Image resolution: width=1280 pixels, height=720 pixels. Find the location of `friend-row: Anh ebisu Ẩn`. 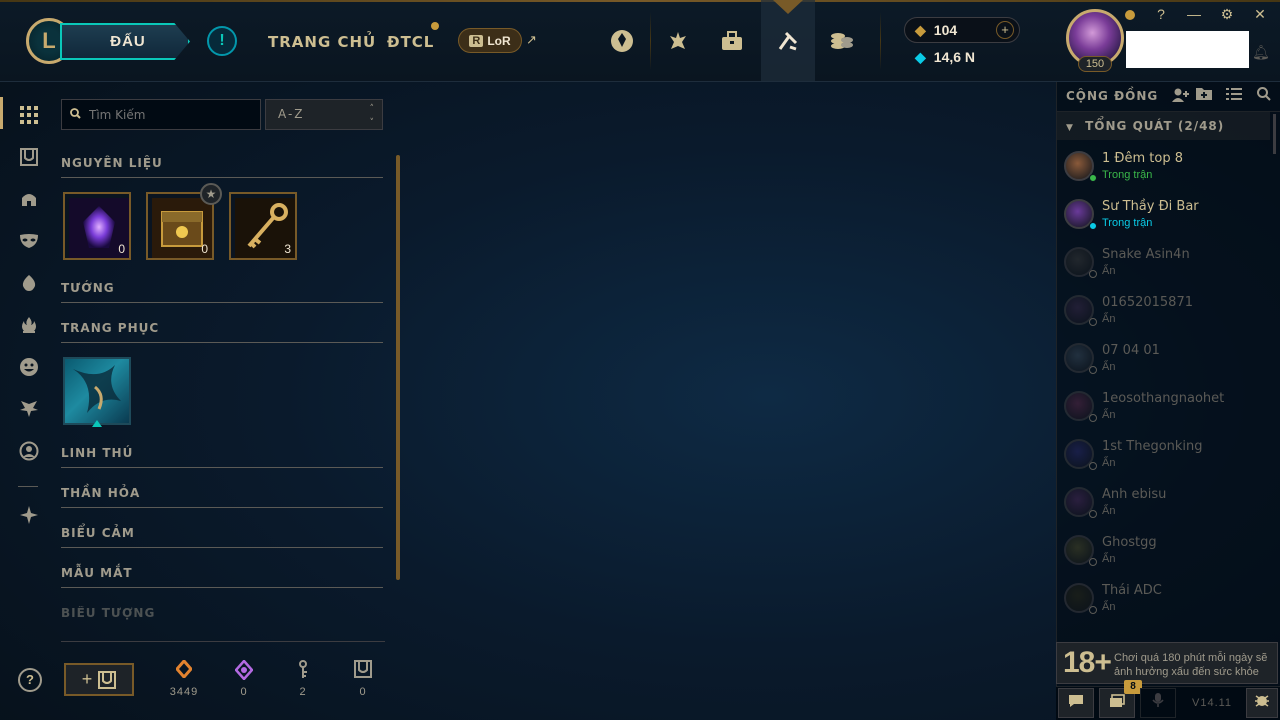

friend-row: Anh ebisu Ẩn is located at coordinates (1163, 503).